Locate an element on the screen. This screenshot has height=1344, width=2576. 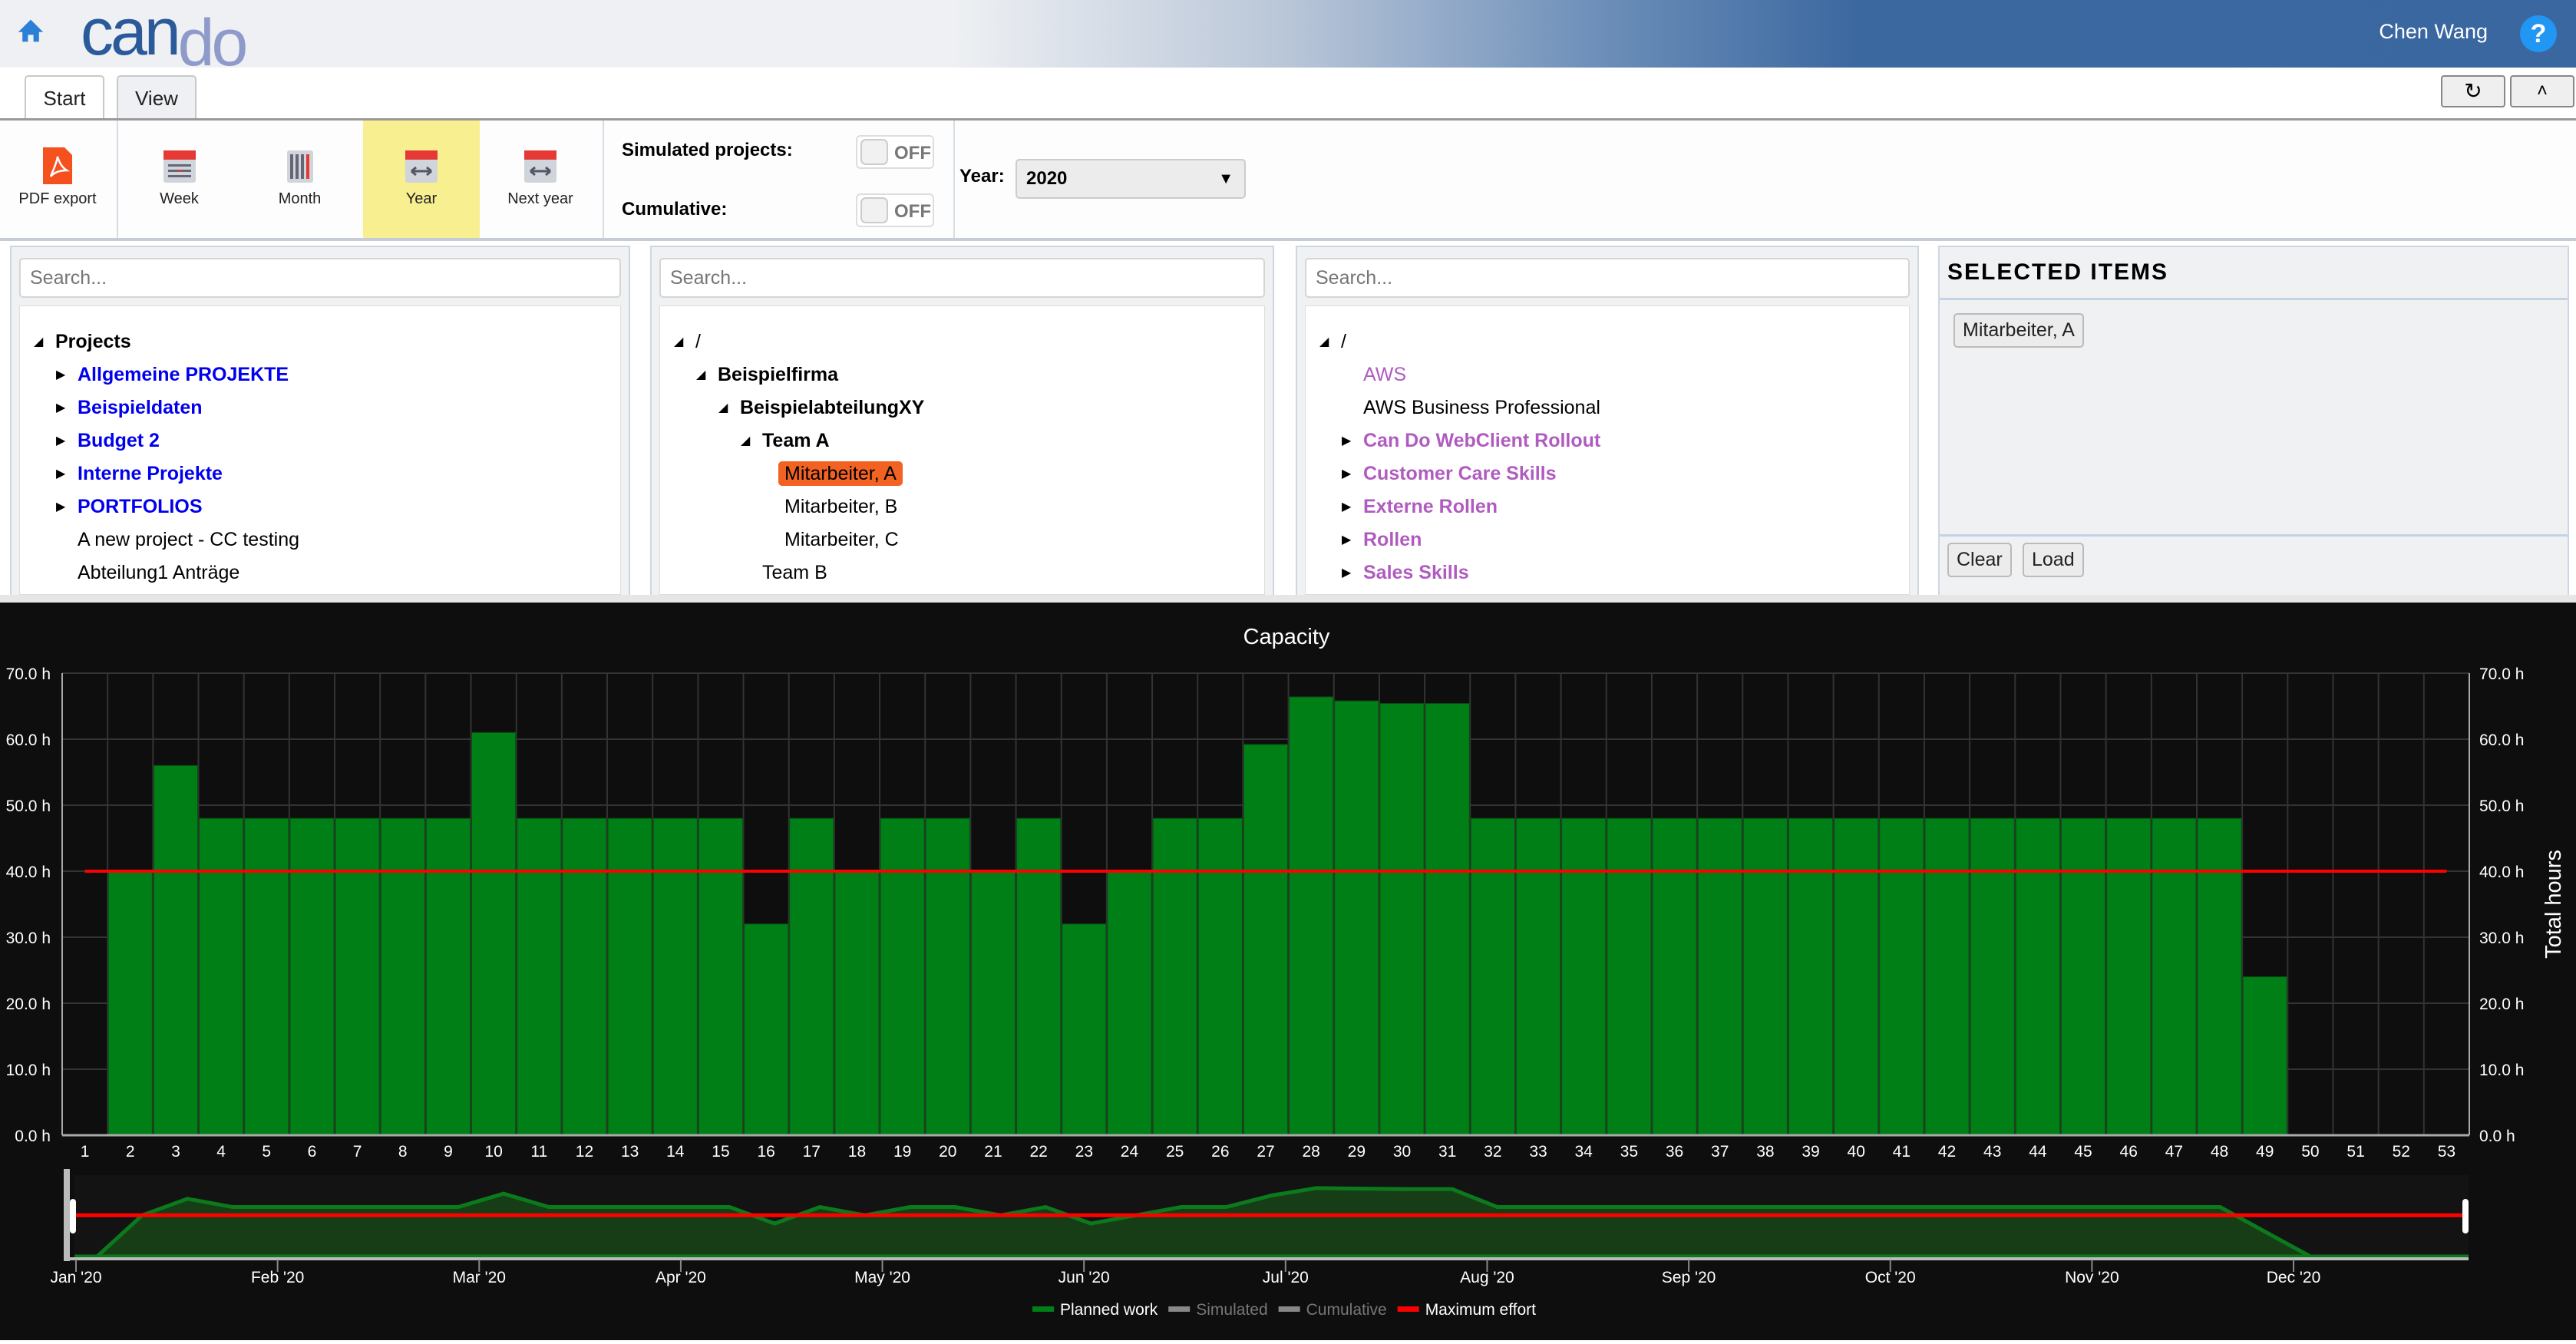
tree-node: BeispielabteilungXY is located at coordinates (832, 407).